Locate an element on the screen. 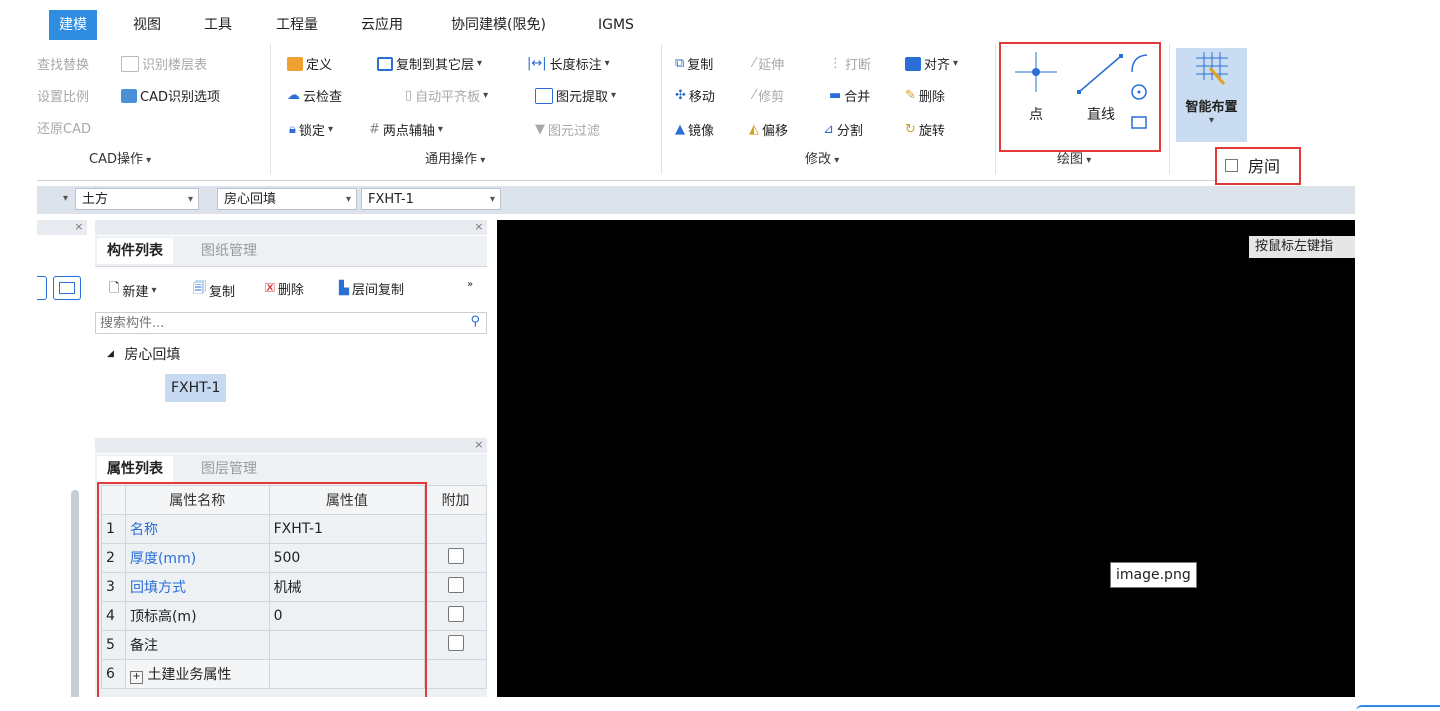  menu-tab-cloud: 云应用 is located at coordinates (382, 25).